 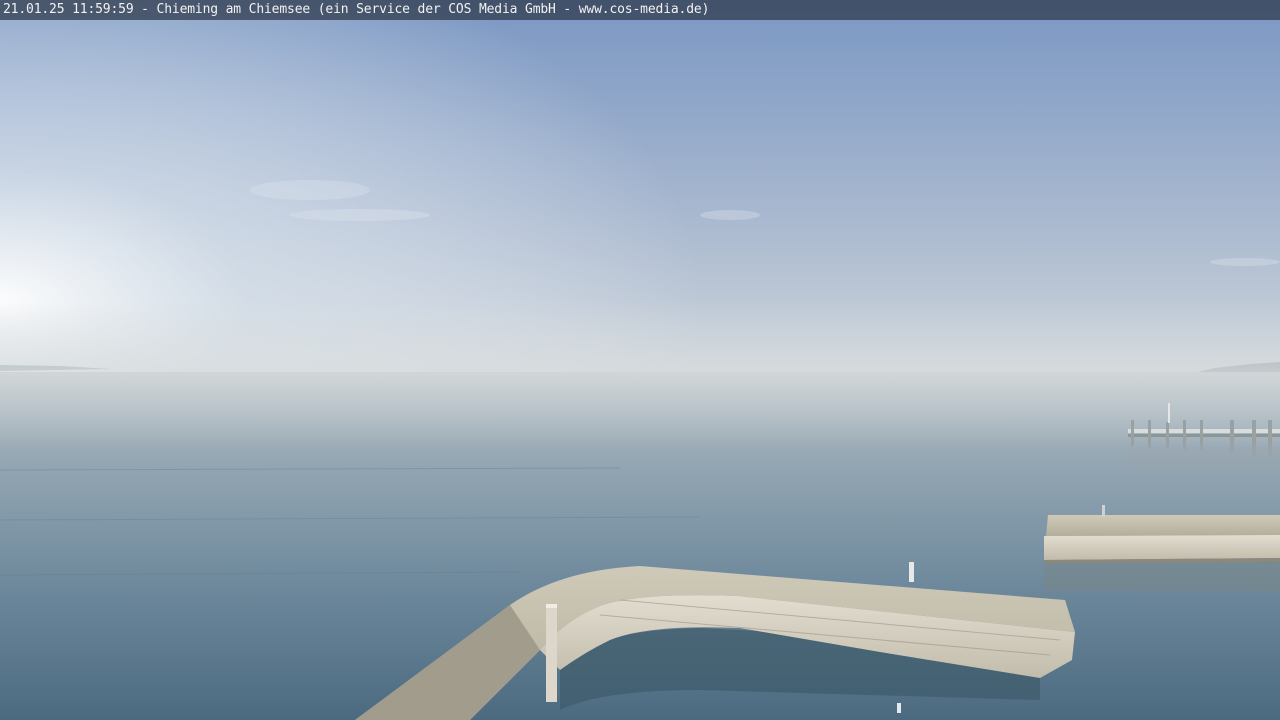 What do you see at coordinates (911, 572) in the screenshot?
I see `marker-post` at bounding box center [911, 572].